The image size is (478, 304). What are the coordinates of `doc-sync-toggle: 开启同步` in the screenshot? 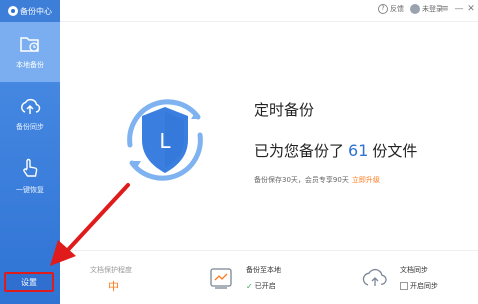 It's located at (419, 286).